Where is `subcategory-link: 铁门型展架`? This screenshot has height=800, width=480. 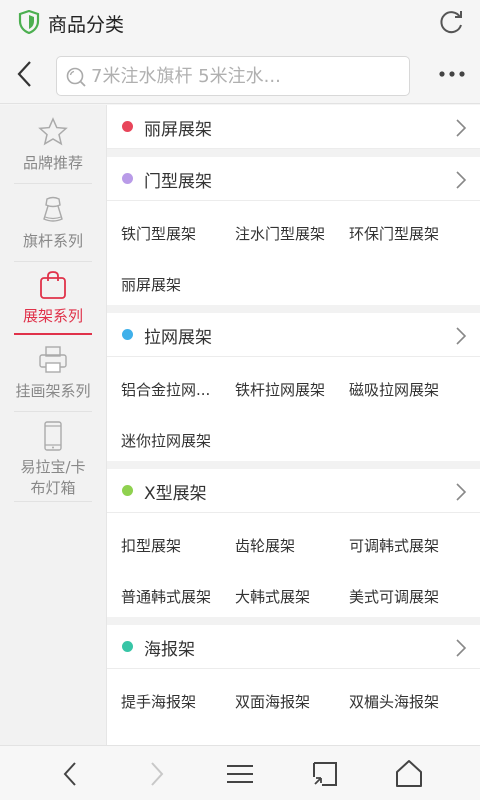 subcategory-link: 铁门型展架 is located at coordinates (158, 233).